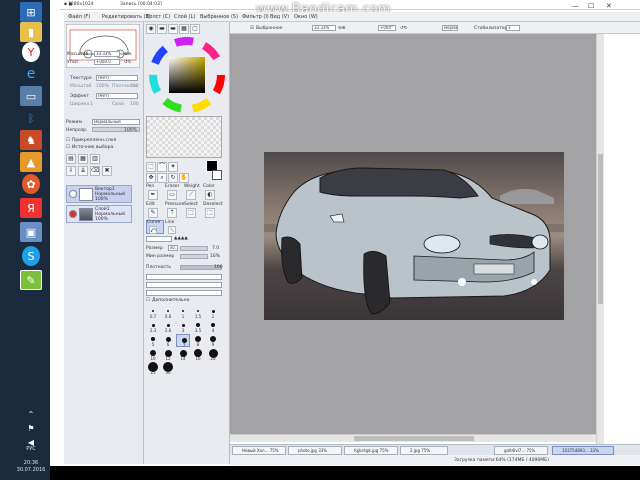 This screenshot has width=640, height=480. I want to click on clock-time: 20:36, so click(31, 463).